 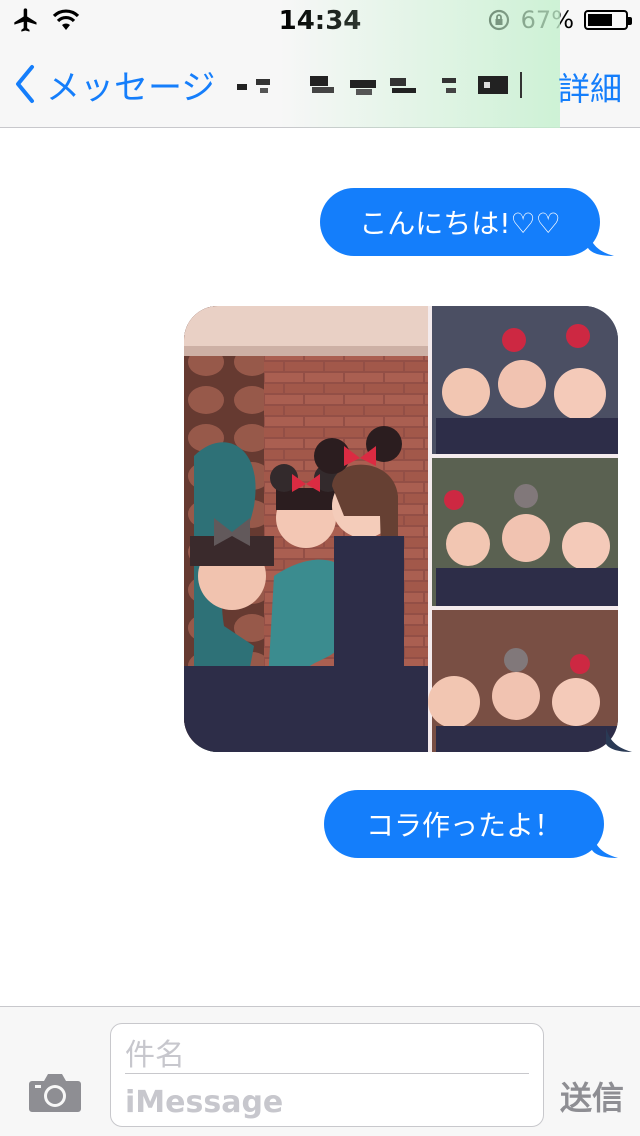 What do you see at coordinates (590, 87) in the screenshot?
I see `details-button: 詳細` at bounding box center [590, 87].